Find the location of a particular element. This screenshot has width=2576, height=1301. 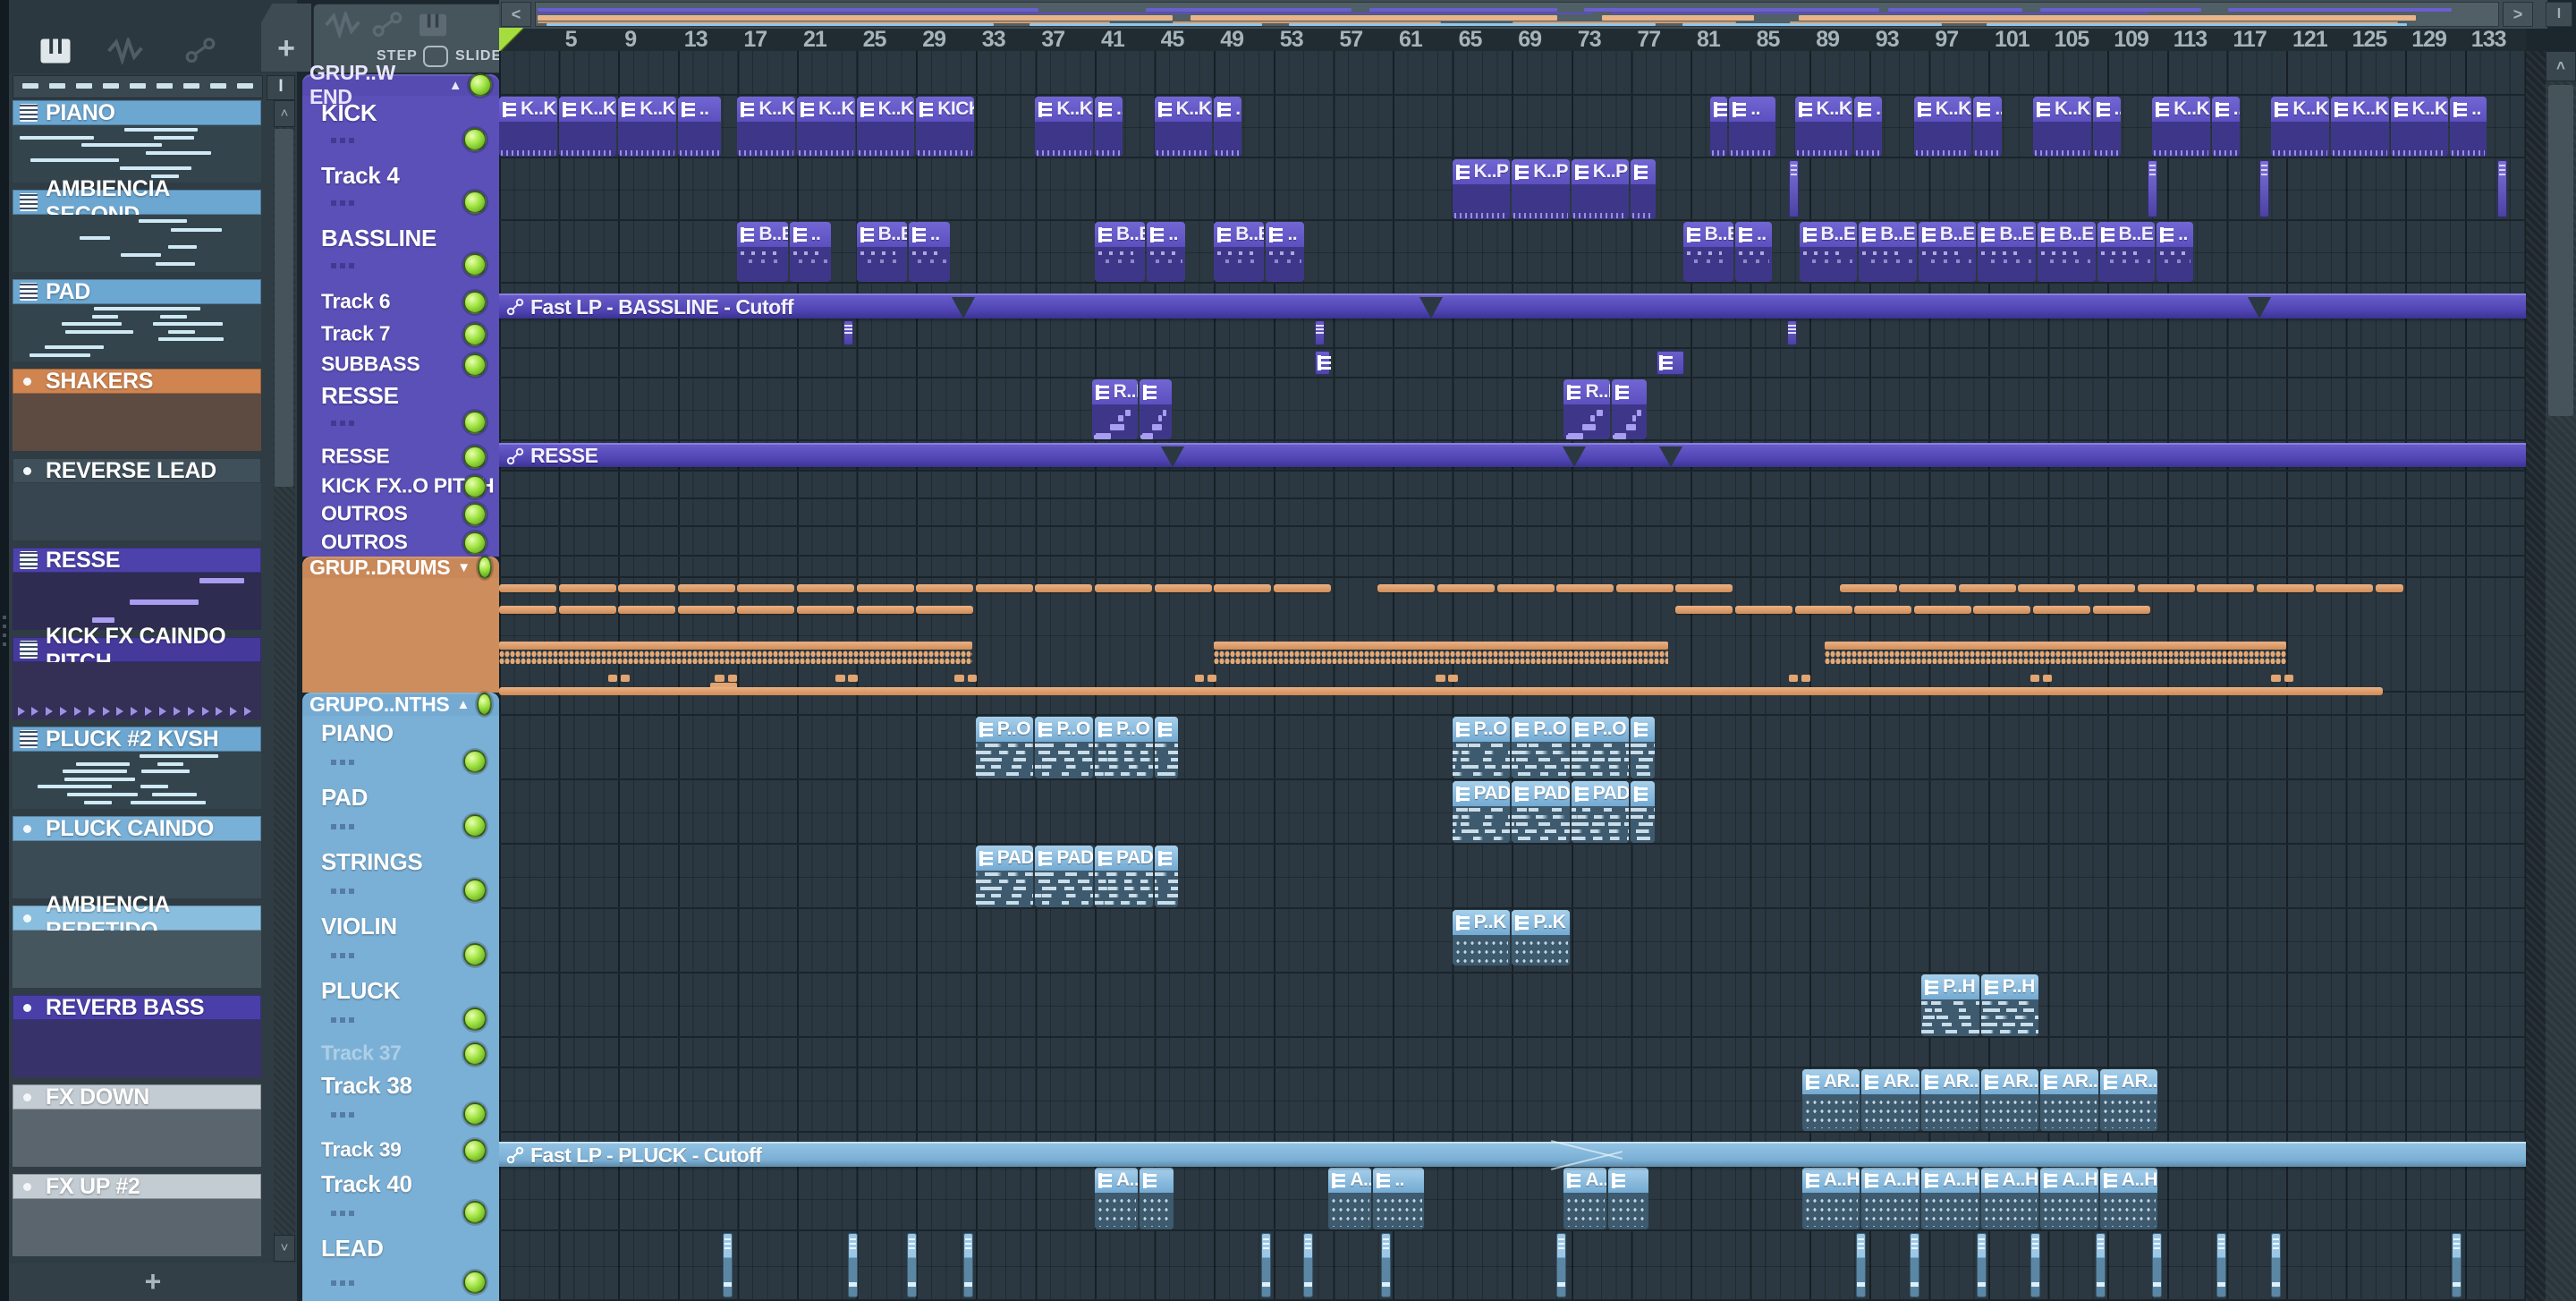

automation-clip: RESSE is located at coordinates (1512, 455).